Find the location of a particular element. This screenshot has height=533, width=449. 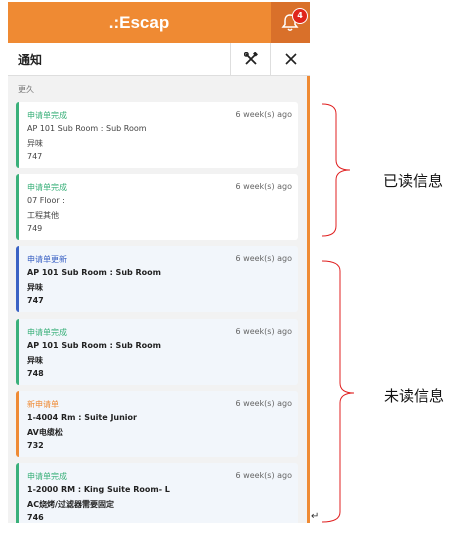

read-annotation-label: 已读信息 is located at coordinates (413, 181).